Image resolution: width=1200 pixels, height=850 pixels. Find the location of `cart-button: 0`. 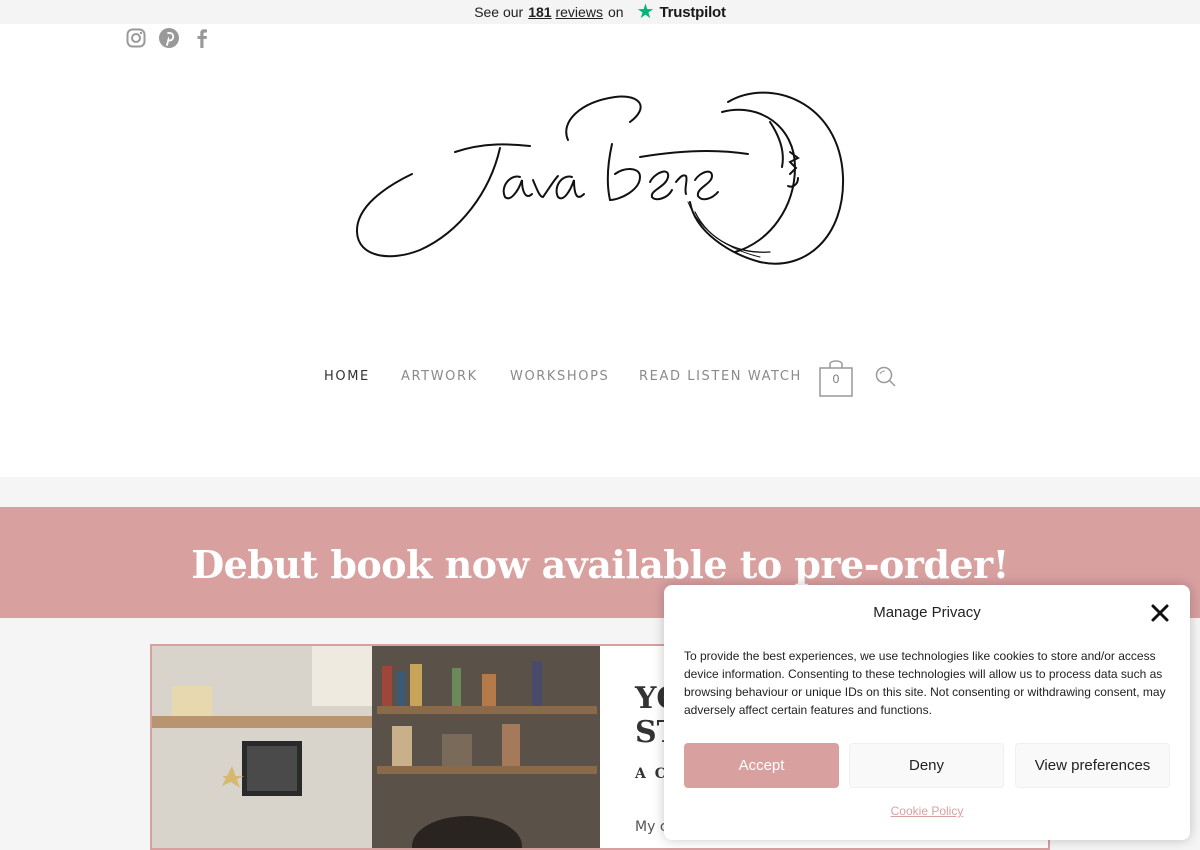

cart-button: 0 is located at coordinates (836, 378).